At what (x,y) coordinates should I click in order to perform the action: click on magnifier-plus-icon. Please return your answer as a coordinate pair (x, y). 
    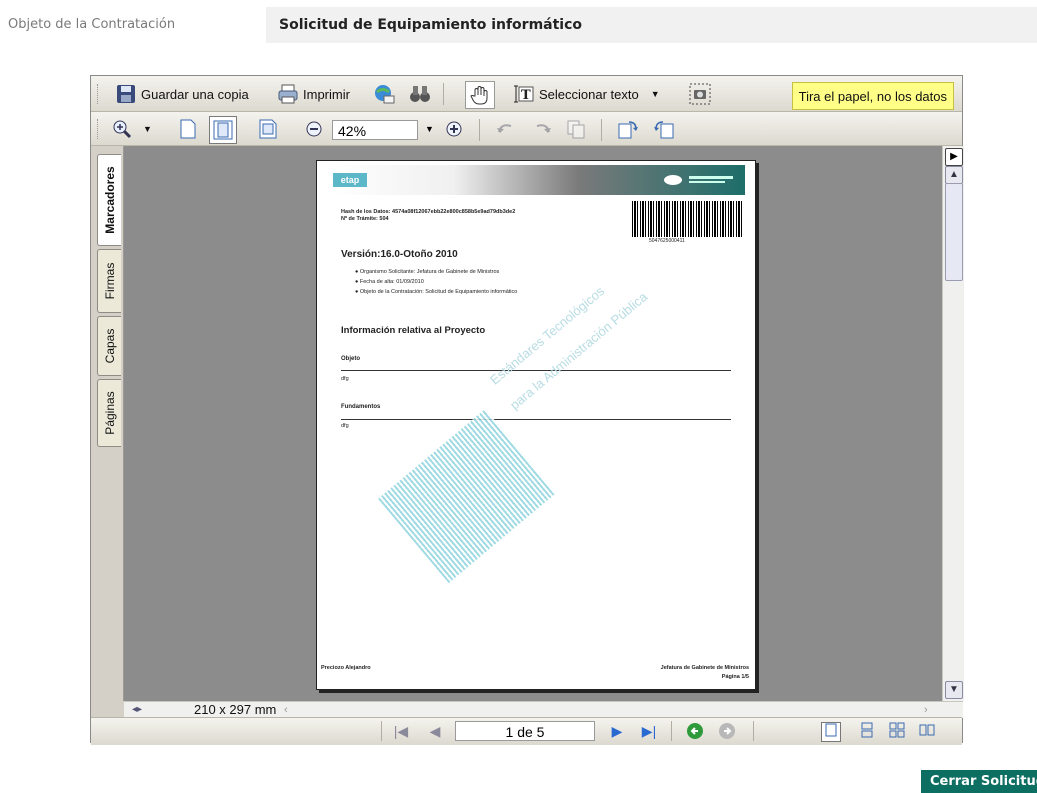
    Looking at the image, I should click on (122, 129).